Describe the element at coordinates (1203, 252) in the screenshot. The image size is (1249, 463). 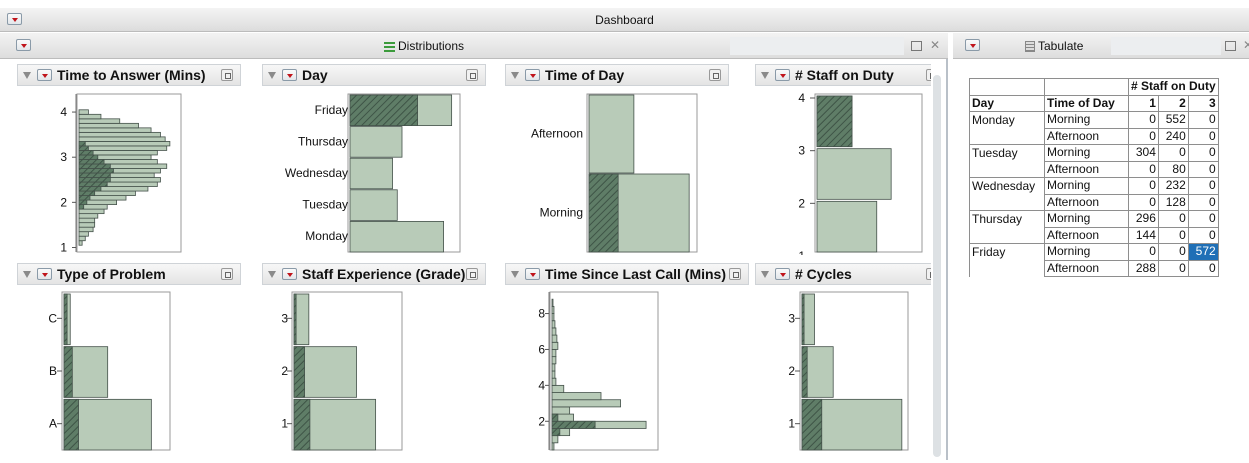
I see `value-cell: 572` at that location.